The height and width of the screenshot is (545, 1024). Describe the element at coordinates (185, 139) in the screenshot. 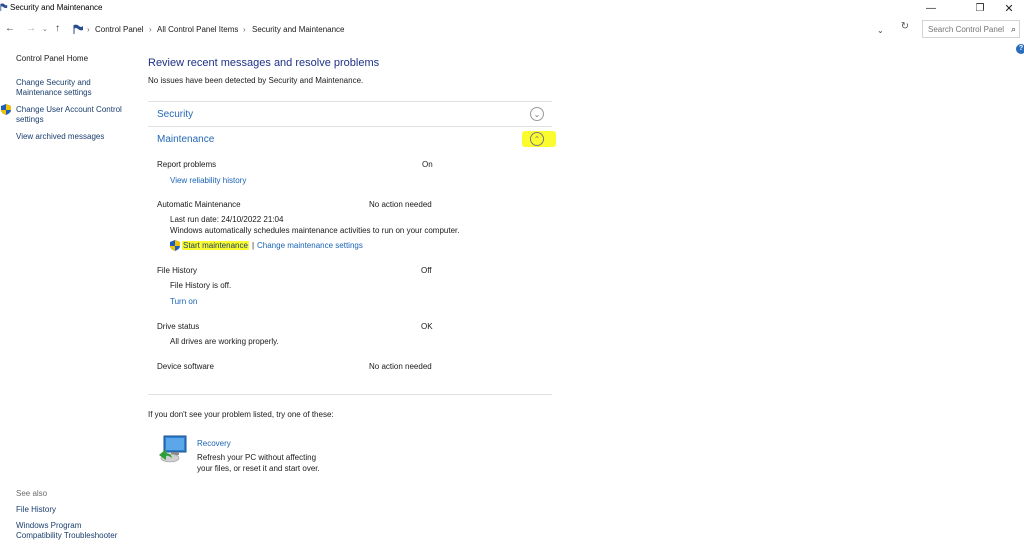

I see `maintenance-section-heading: Maintenance` at that location.